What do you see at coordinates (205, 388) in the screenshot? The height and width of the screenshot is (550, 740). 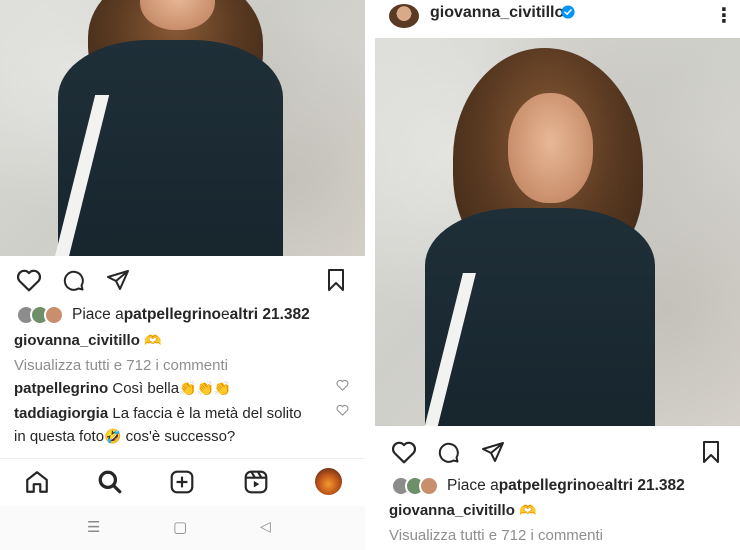 I see `comment-emoji: 👏👏👏` at bounding box center [205, 388].